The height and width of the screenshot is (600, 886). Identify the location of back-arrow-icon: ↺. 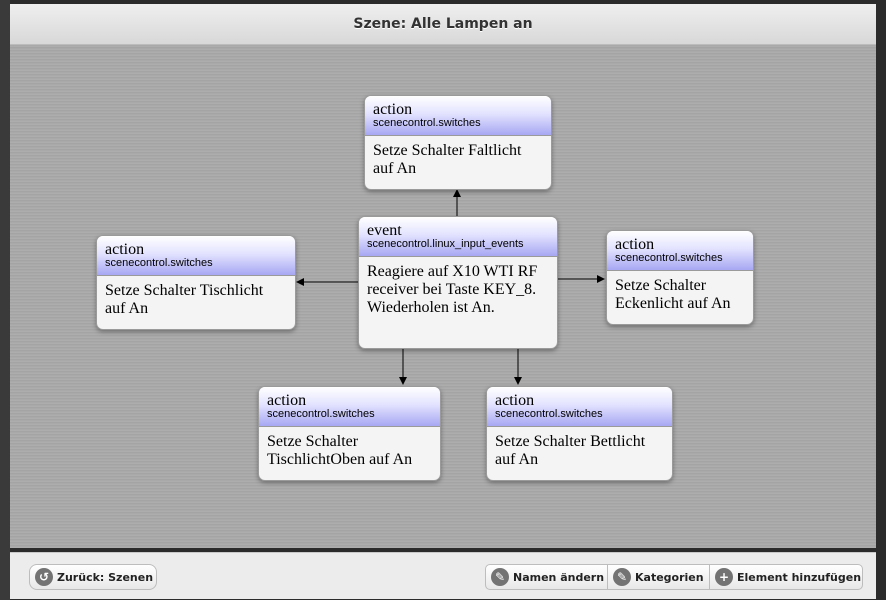
(44, 577).